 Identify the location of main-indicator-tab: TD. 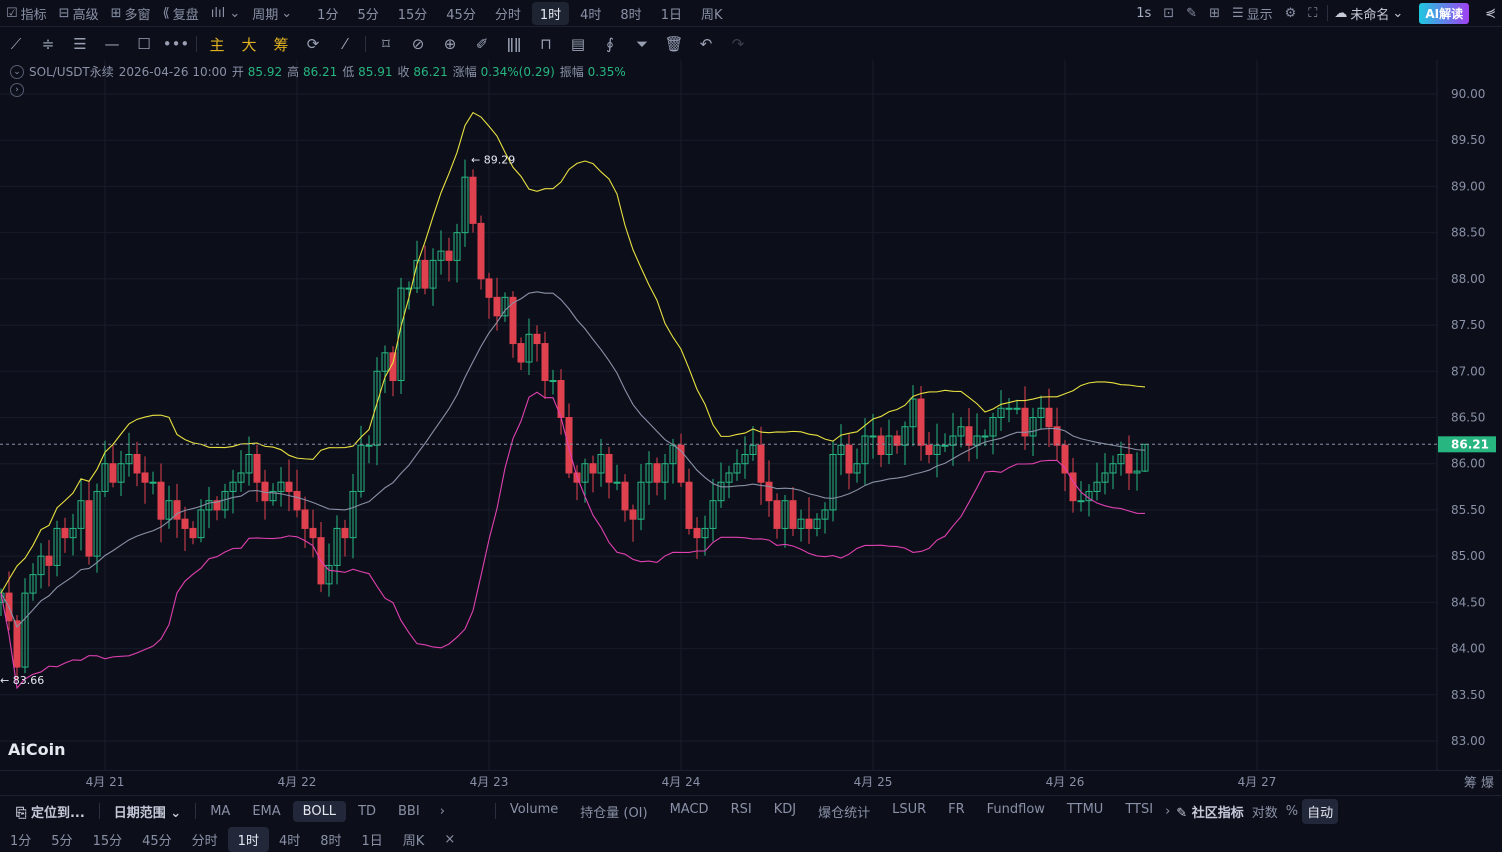
(367, 811).